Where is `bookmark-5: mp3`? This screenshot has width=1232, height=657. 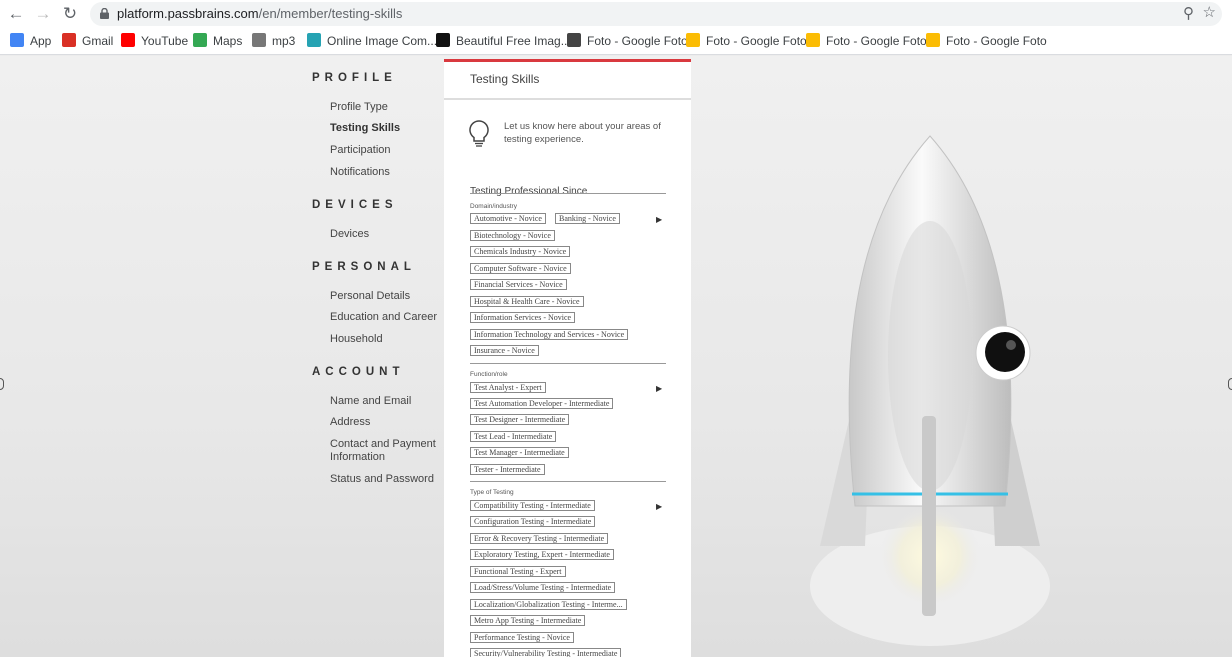 bookmark-5: mp3 is located at coordinates (273, 41).